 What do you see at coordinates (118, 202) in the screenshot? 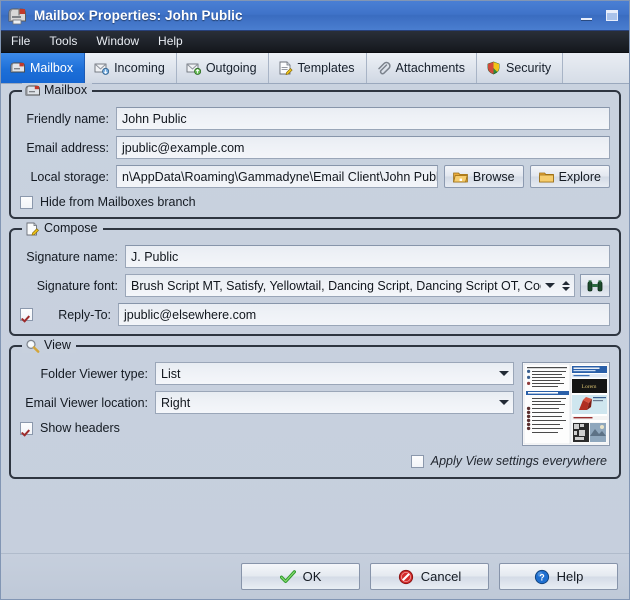
I see `hide-from-mailboxes-label: Hide from Mailboxes branch` at bounding box center [118, 202].